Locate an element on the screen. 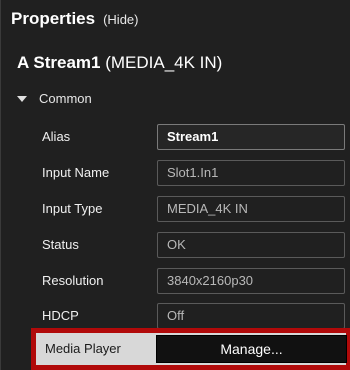  property-row-resolution: Resolution 3840x2160p30 is located at coordinates (190, 281).